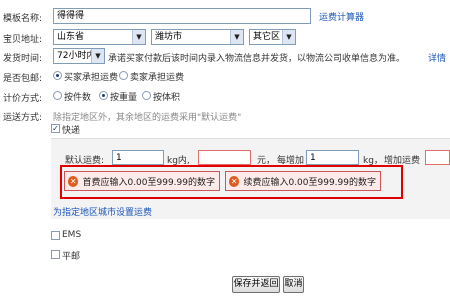 The image size is (450, 300). What do you see at coordinates (341, 16) in the screenshot?
I see `freight-calculator-link: 运费计算器` at bounding box center [341, 16].